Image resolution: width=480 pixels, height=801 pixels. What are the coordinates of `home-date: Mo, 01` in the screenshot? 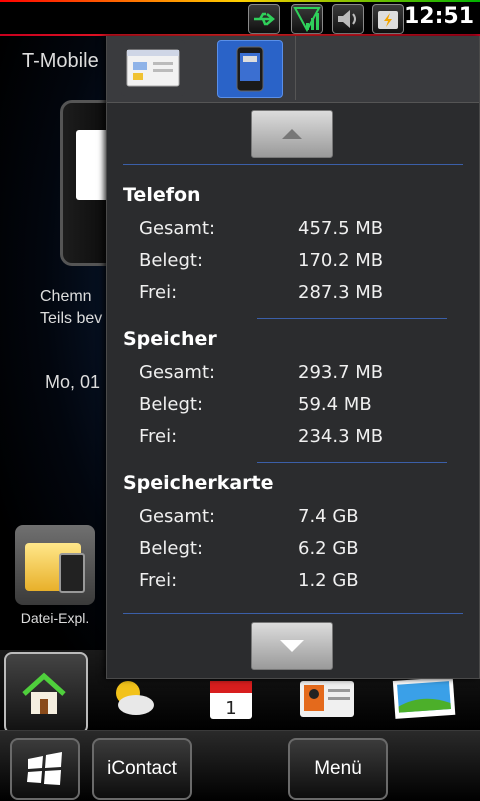 It's located at (73, 382).